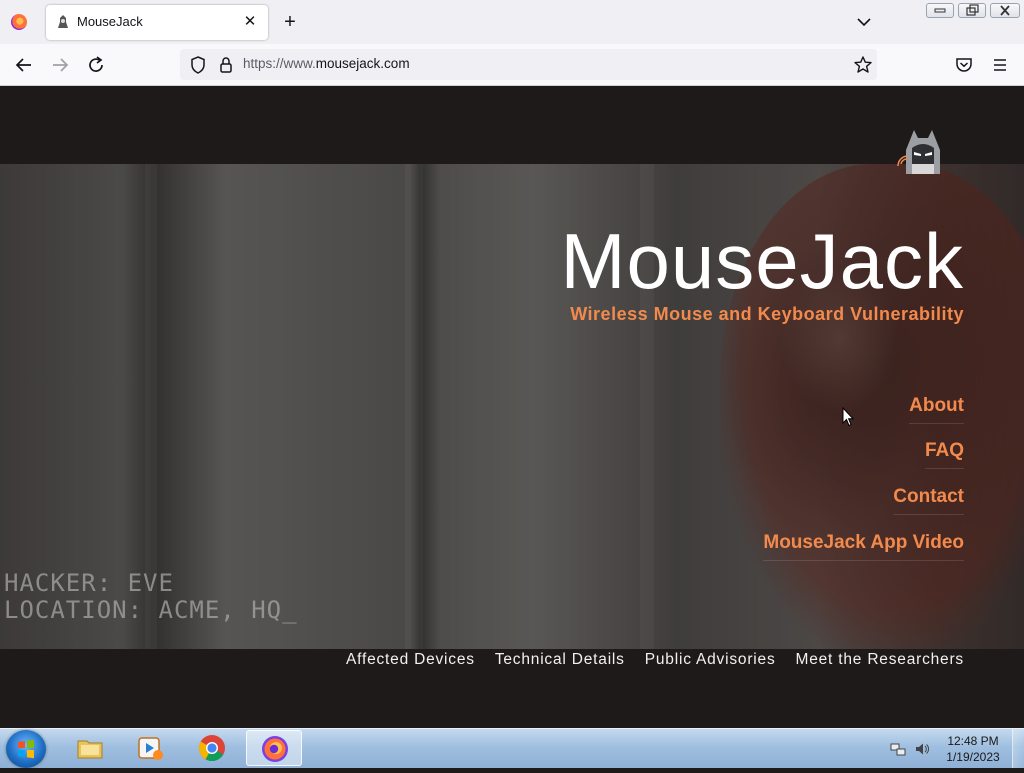  I want to click on taskbar-firefox, so click(274, 748).